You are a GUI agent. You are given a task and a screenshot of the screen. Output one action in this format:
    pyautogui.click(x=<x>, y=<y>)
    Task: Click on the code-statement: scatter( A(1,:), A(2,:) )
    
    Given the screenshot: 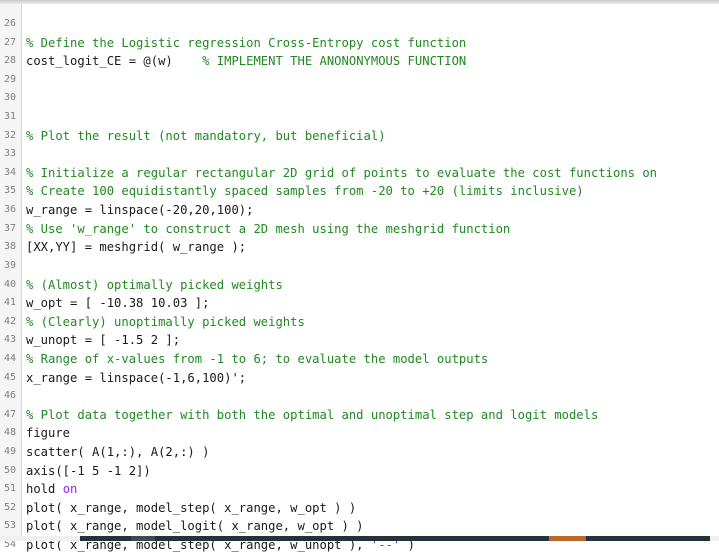 What is the action you would take?
    pyautogui.click(x=118, y=452)
    